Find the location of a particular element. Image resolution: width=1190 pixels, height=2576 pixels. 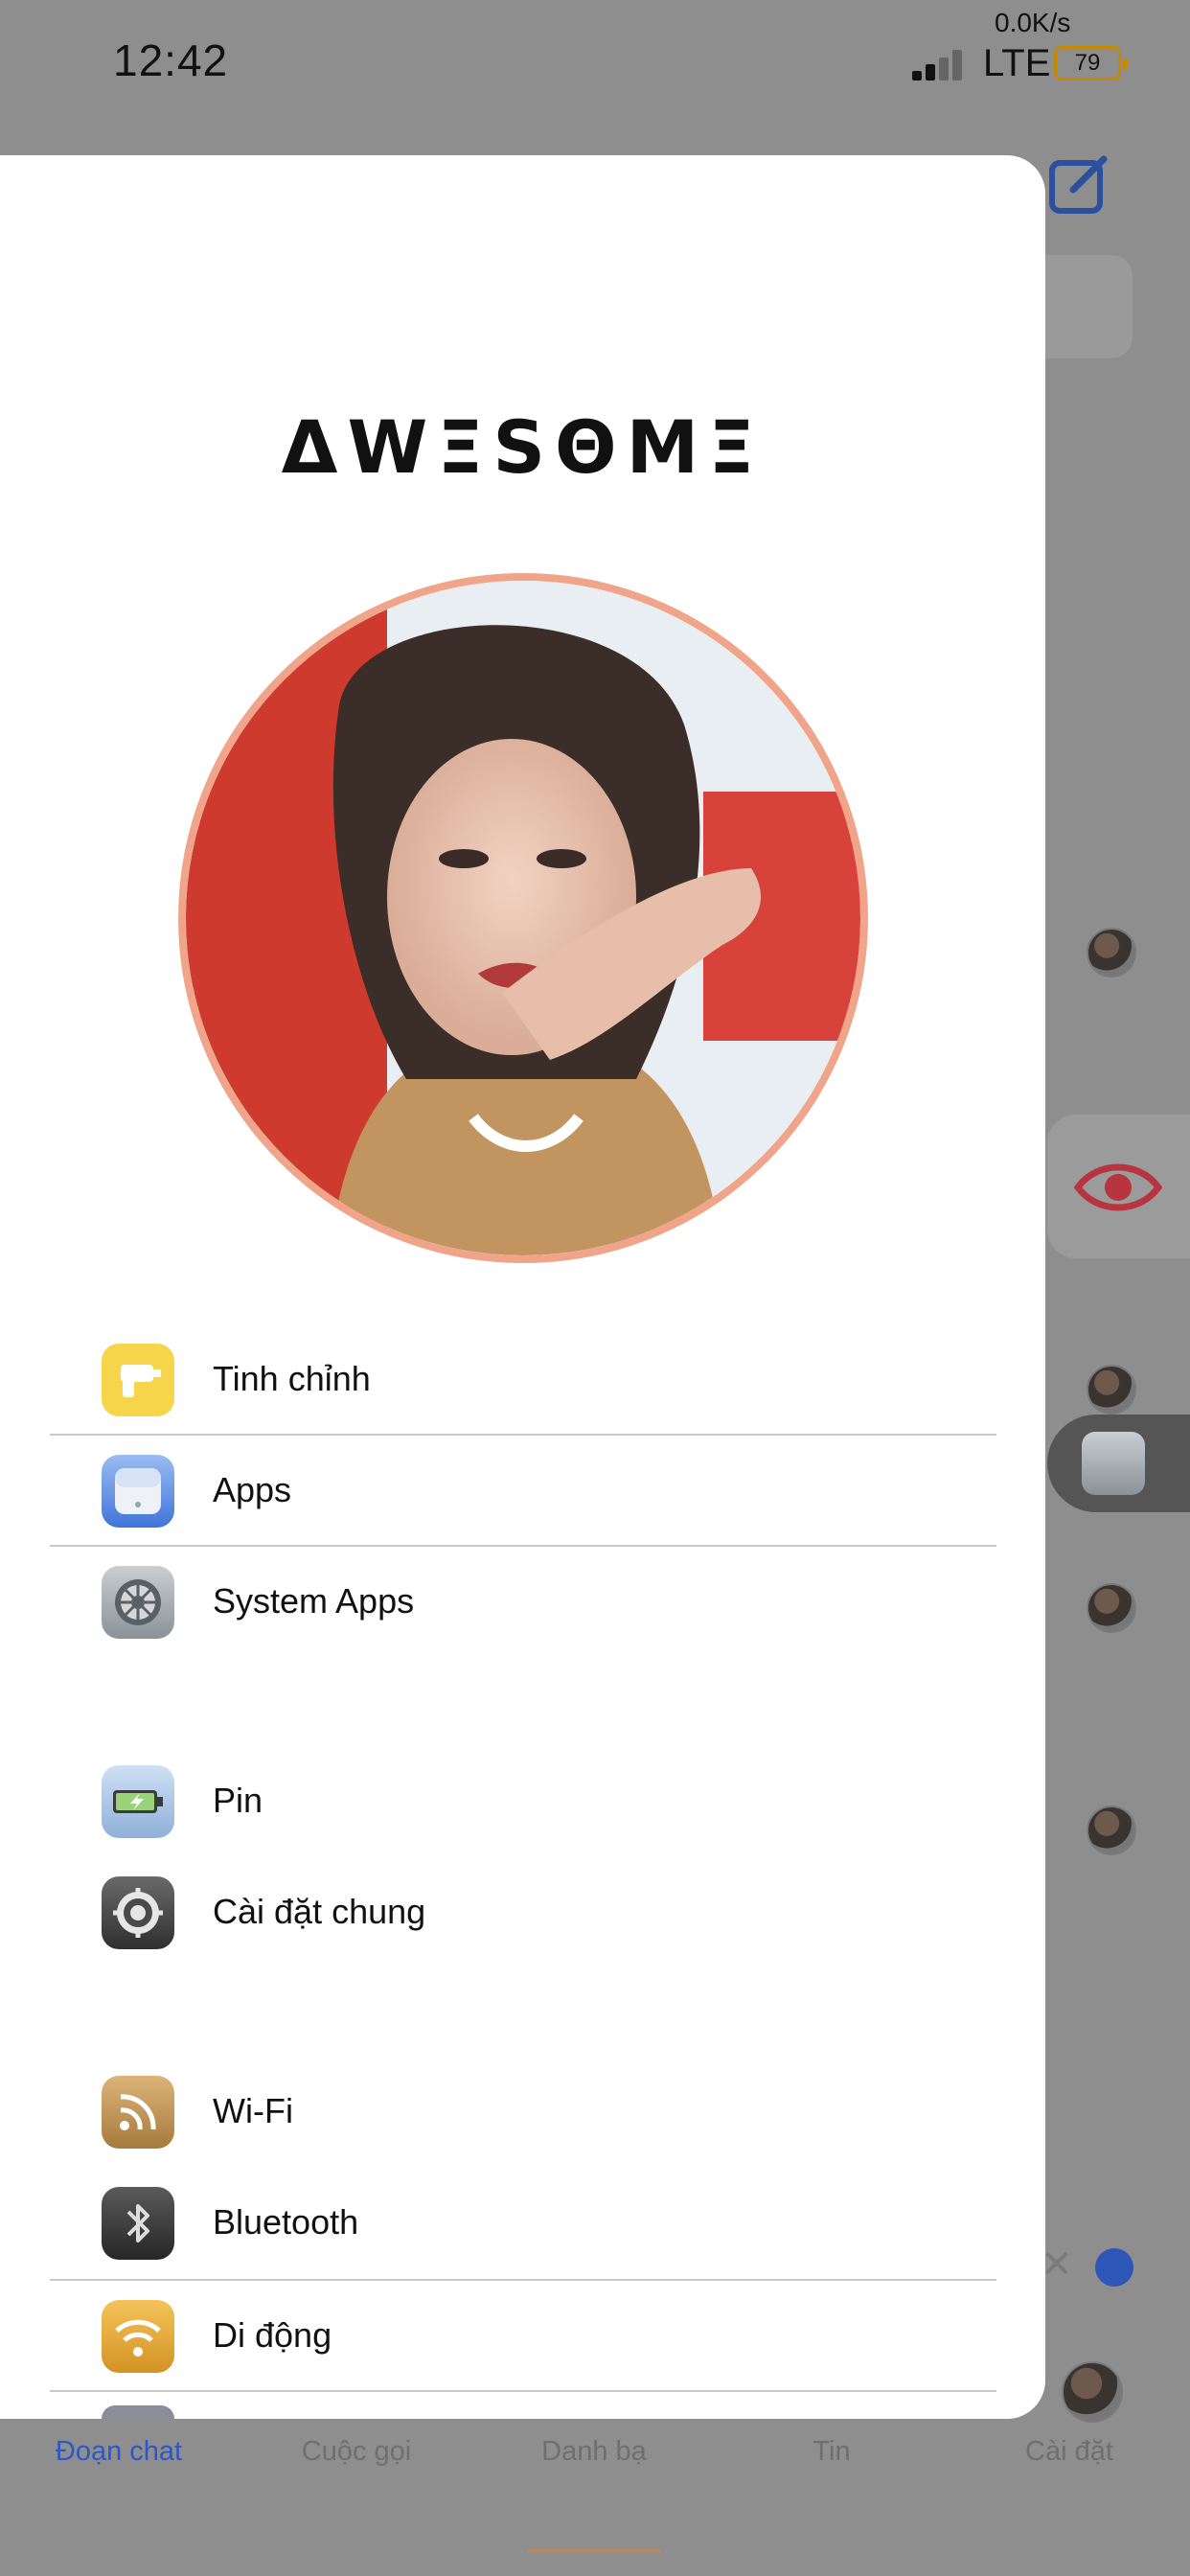

menu-item-system-apps: System Apps is located at coordinates (523, 1602).